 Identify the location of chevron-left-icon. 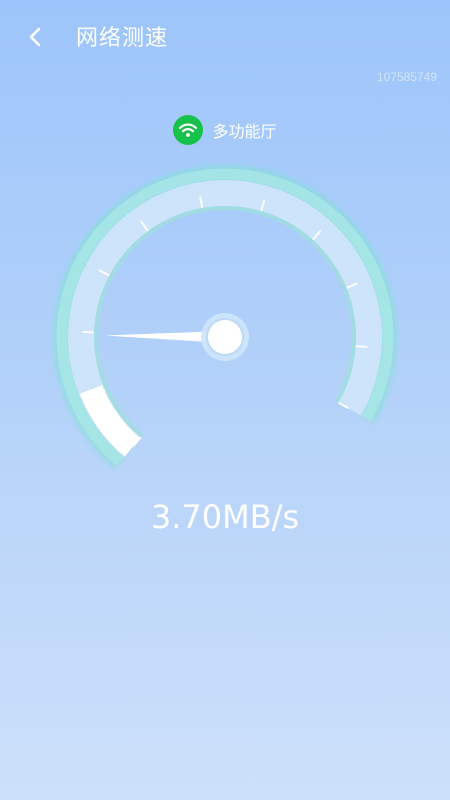
(35, 37).